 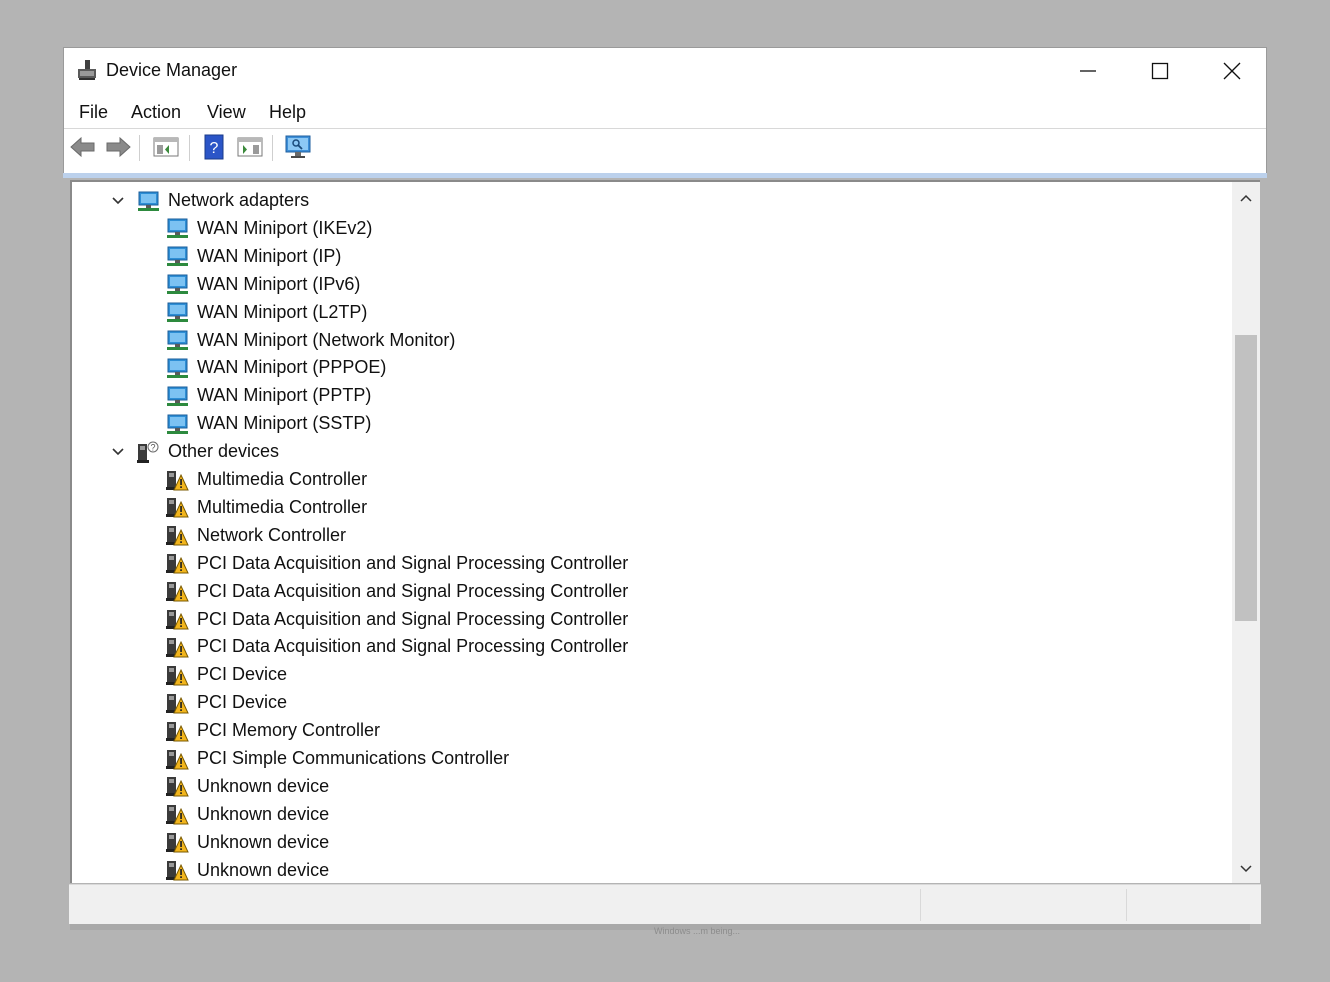 I want to click on forward-icon, so click(x=118, y=147).